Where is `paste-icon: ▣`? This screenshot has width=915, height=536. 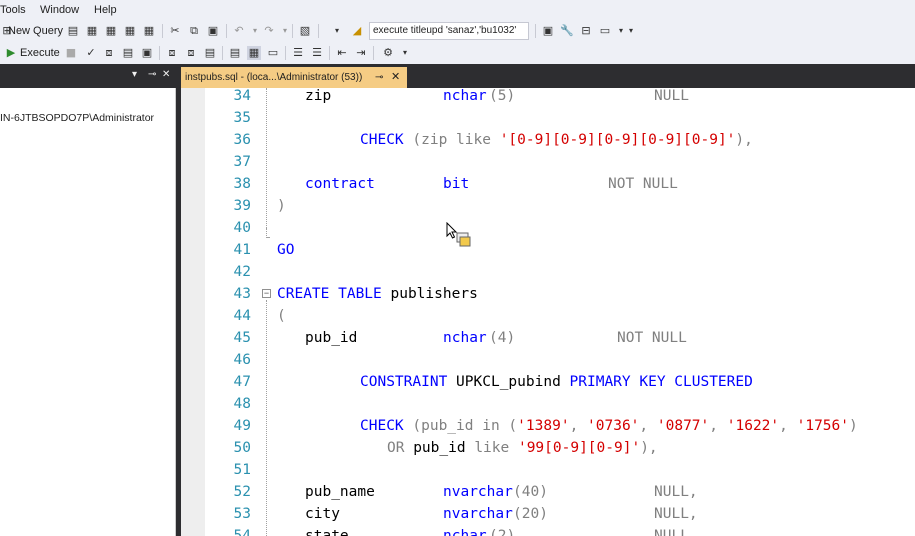 paste-icon: ▣ is located at coordinates (213, 31).